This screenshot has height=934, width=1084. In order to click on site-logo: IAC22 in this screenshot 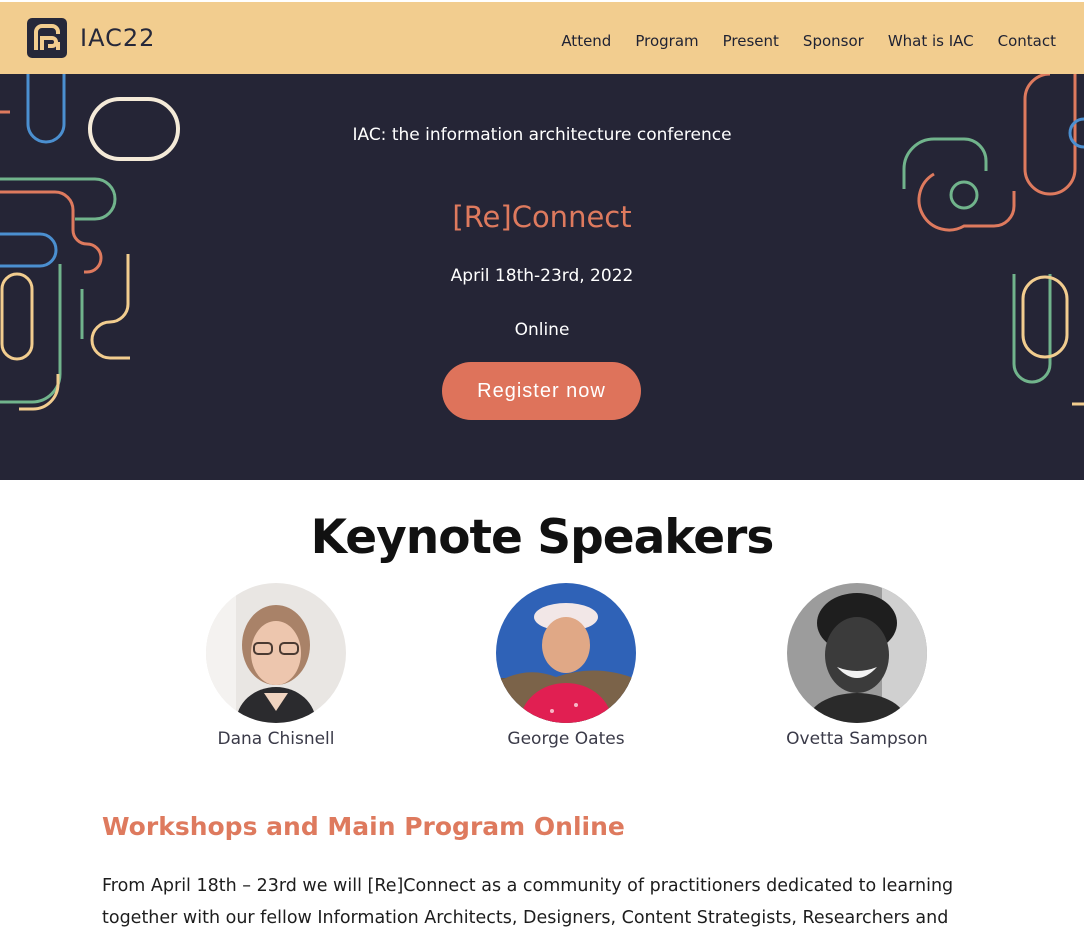, I will do `click(91, 38)`.